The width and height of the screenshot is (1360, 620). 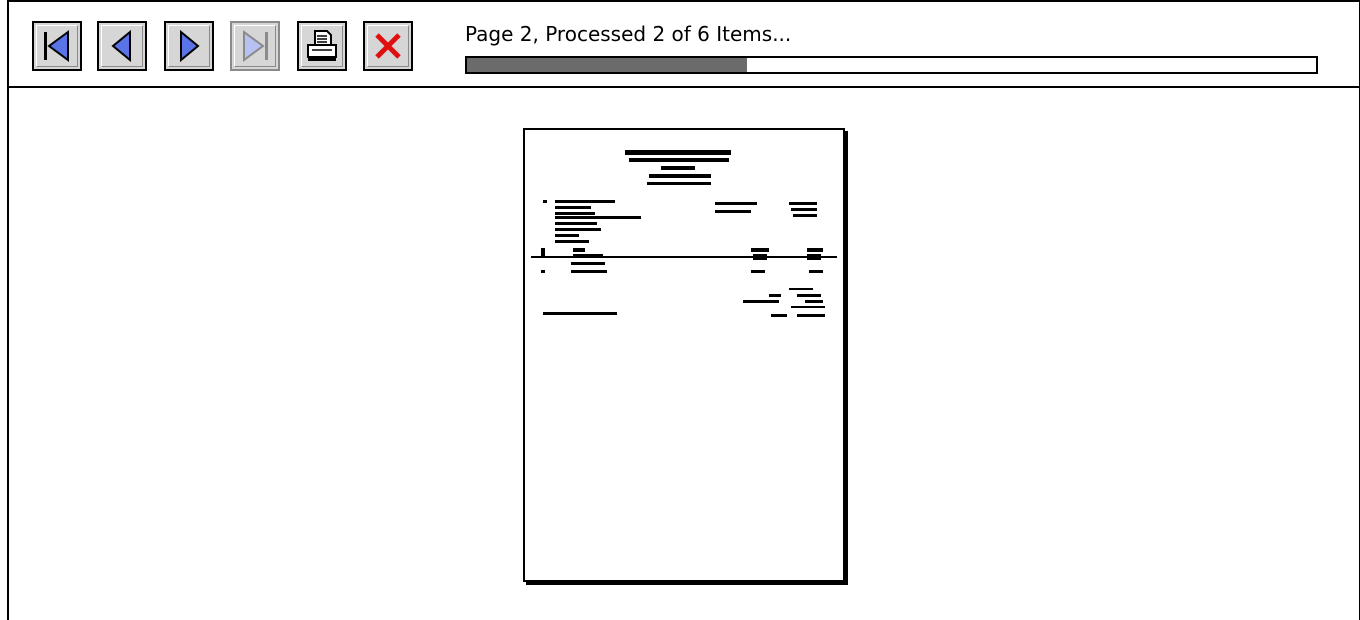 I want to click on page-content-preview, so click(x=684, y=233).